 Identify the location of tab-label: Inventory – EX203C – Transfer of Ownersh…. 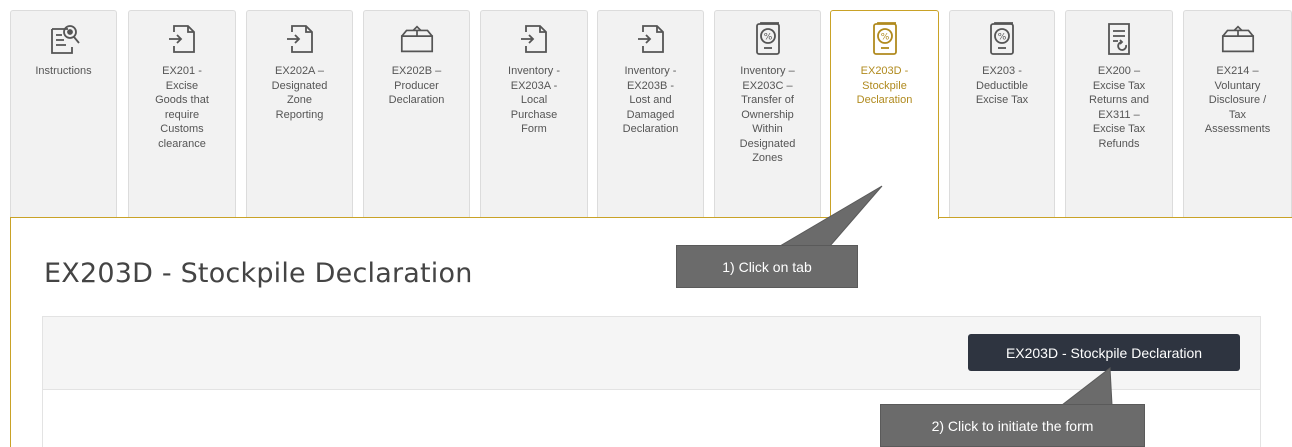
(767, 114).